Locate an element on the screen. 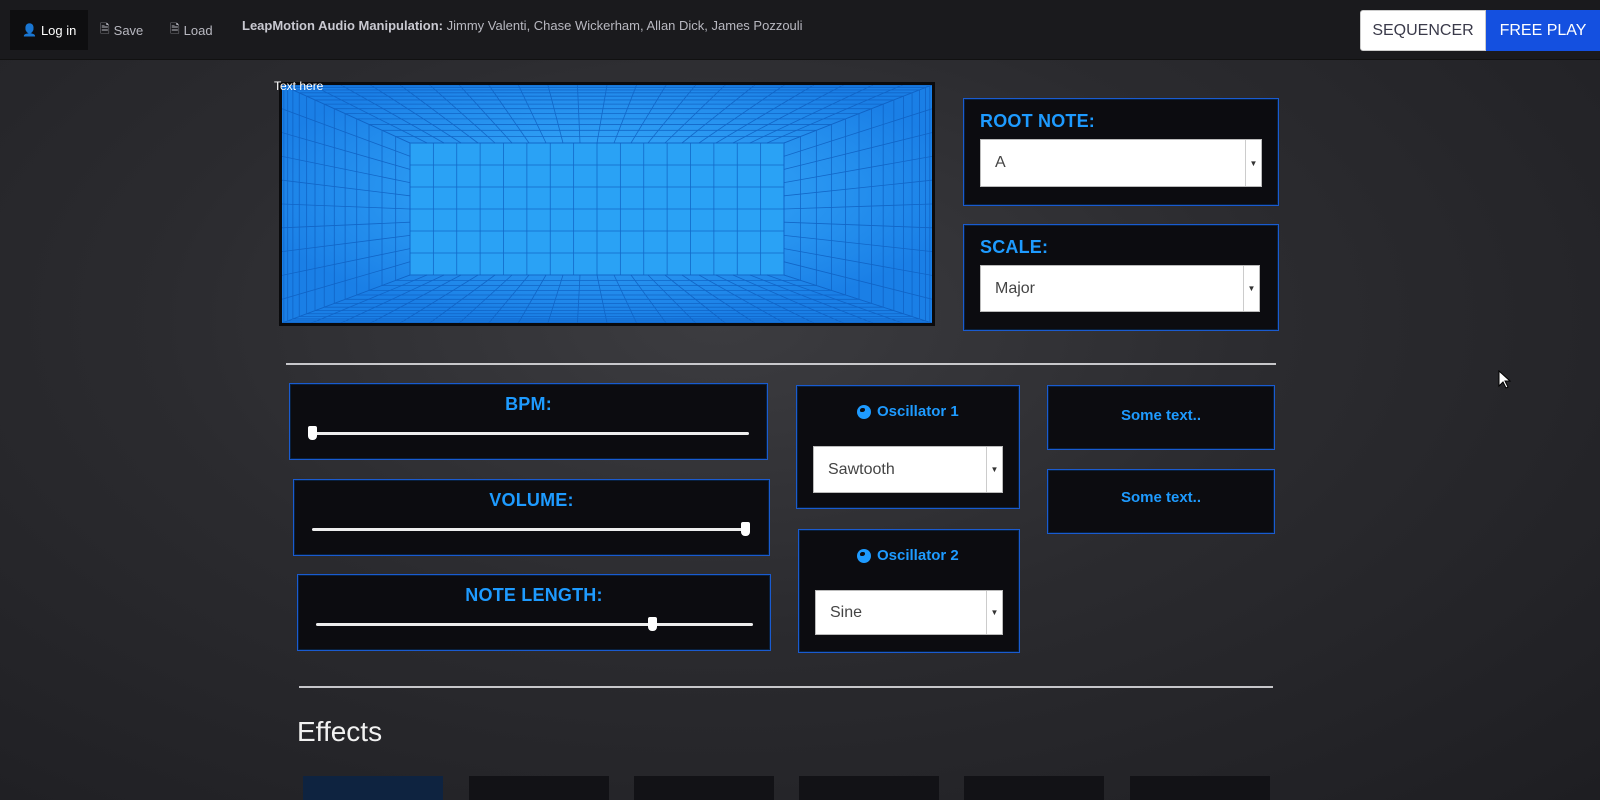 This screenshot has height=800, width=1600. free-play-button: FREE PLAY is located at coordinates (1543, 30).